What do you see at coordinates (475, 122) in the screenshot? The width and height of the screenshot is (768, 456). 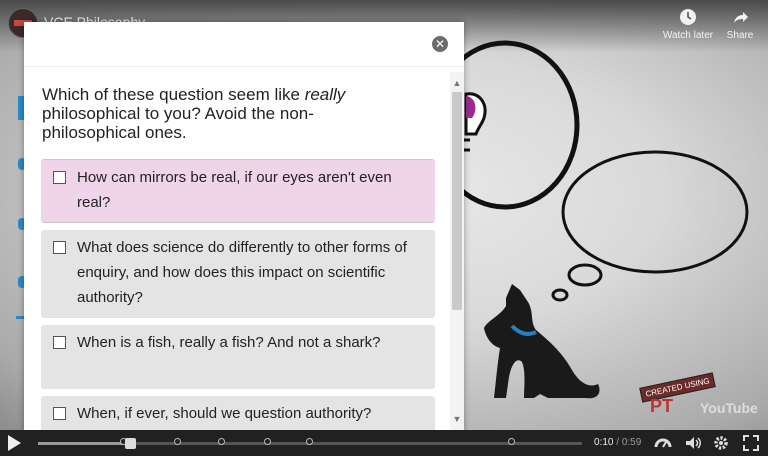 I see `lightbulb-icon` at bounding box center [475, 122].